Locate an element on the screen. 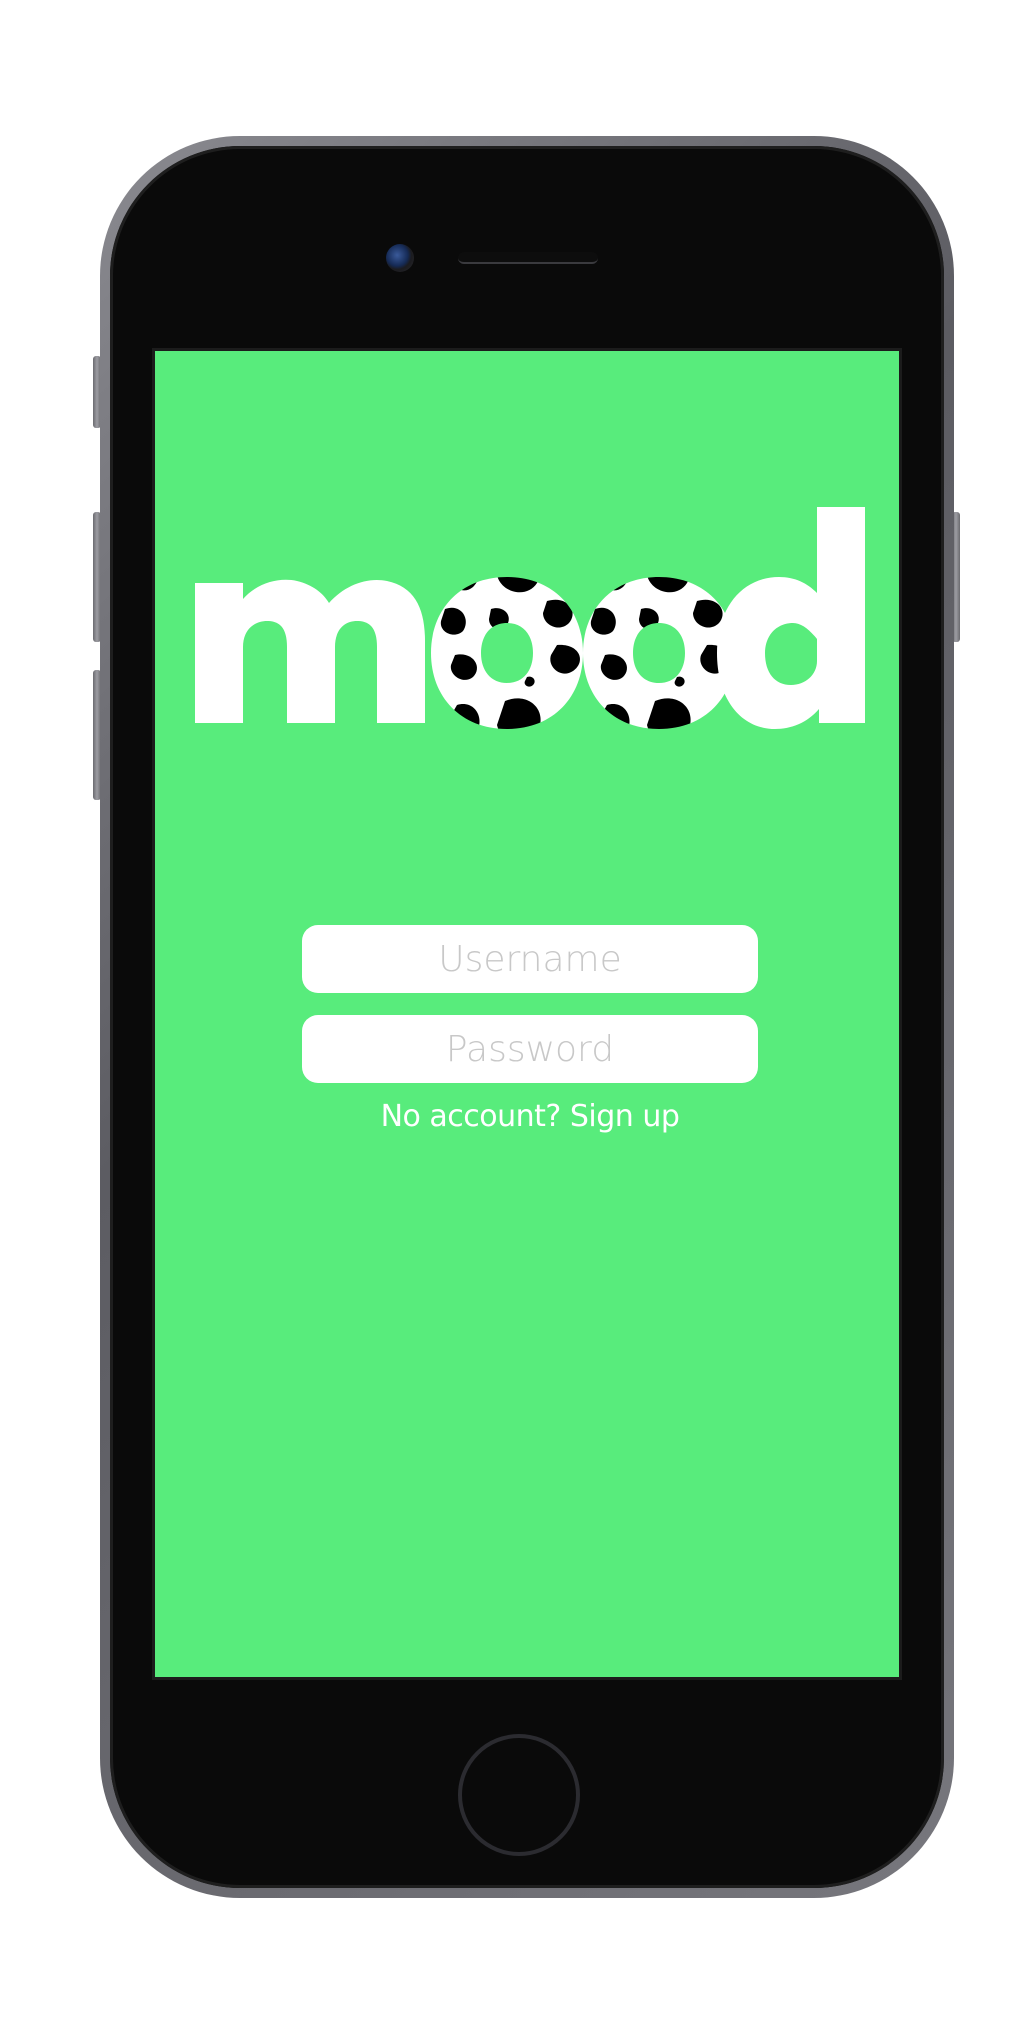  no-account-label: No account? is located at coordinates (471, 1116).